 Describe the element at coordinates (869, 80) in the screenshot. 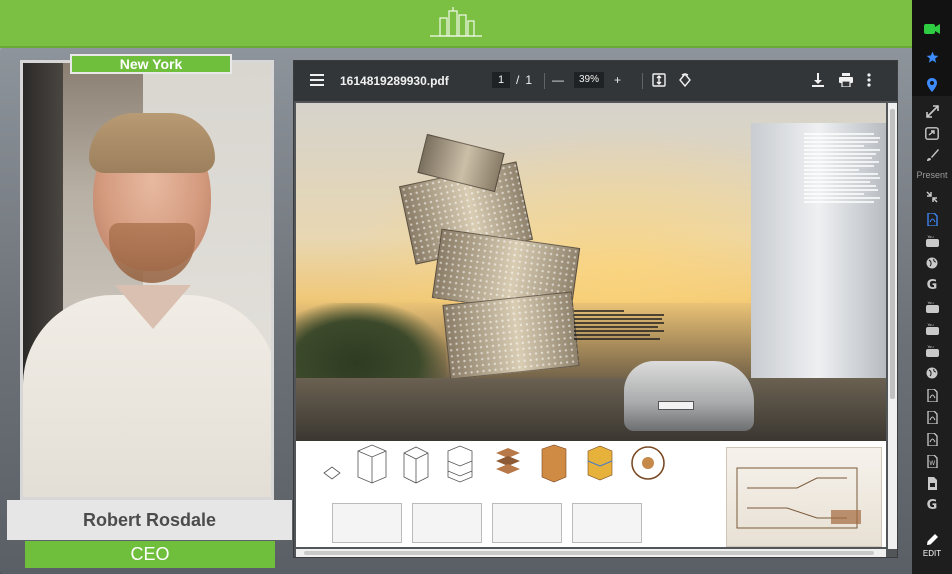

I see `more-vert-icon` at that location.